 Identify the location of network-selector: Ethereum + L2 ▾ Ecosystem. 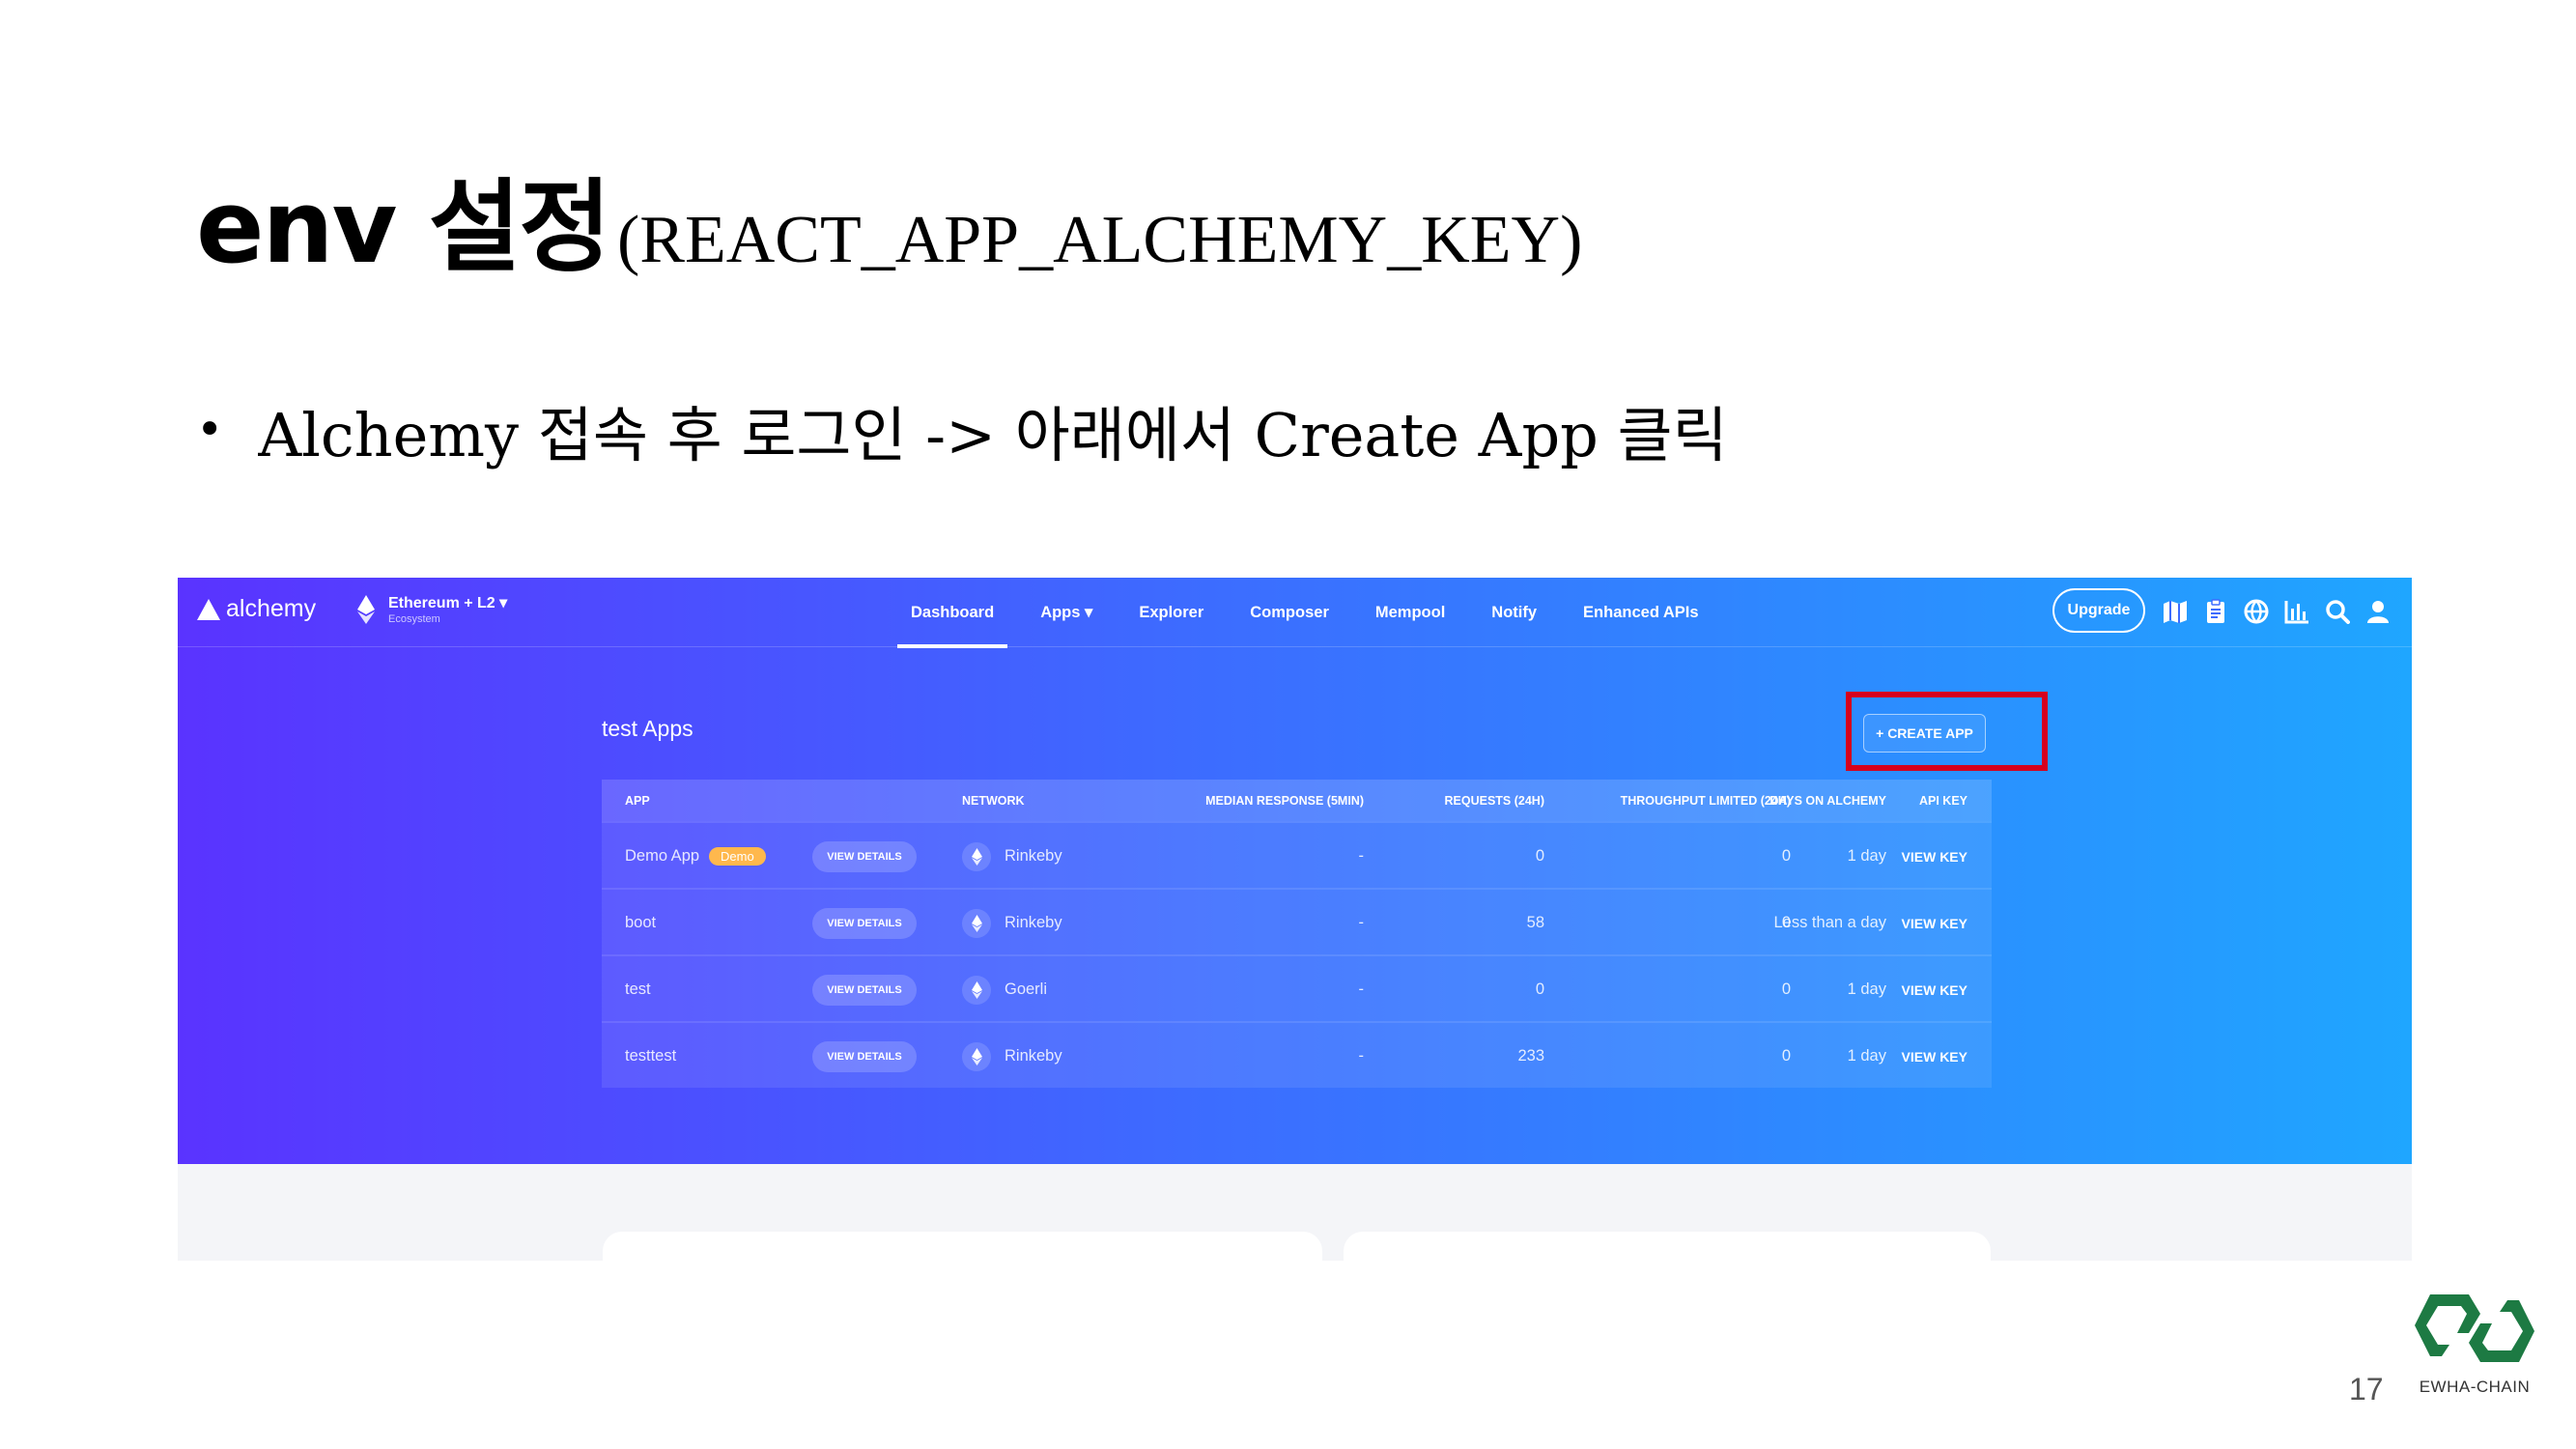
(432, 609).